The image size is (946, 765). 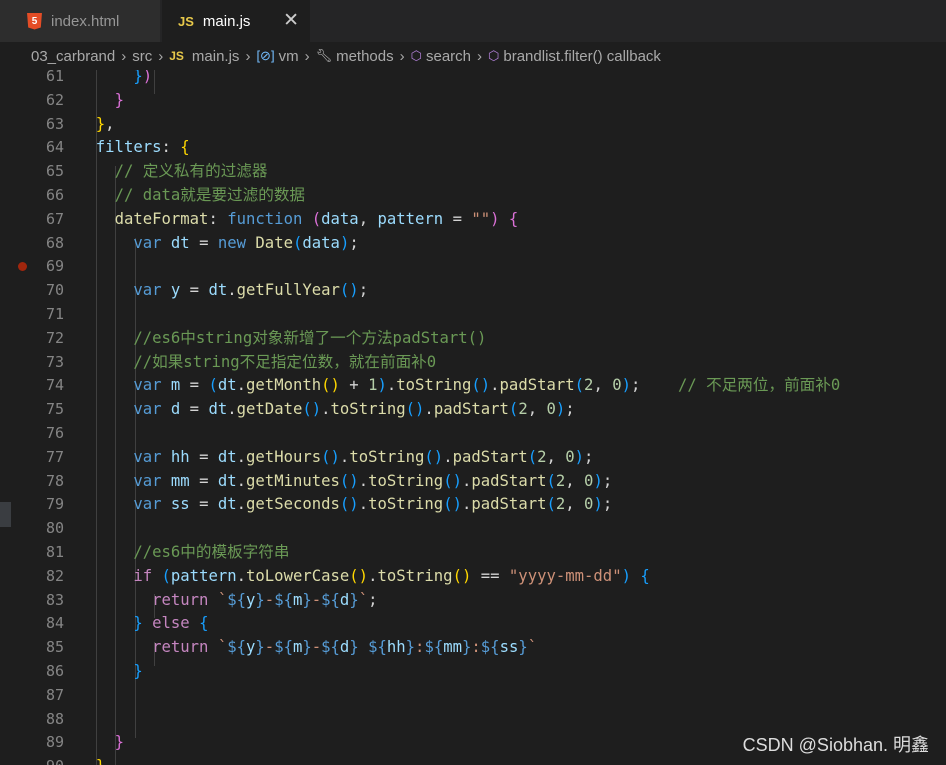 What do you see at coordinates (180, 647) in the screenshot?
I see `code-token: return` at bounding box center [180, 647].